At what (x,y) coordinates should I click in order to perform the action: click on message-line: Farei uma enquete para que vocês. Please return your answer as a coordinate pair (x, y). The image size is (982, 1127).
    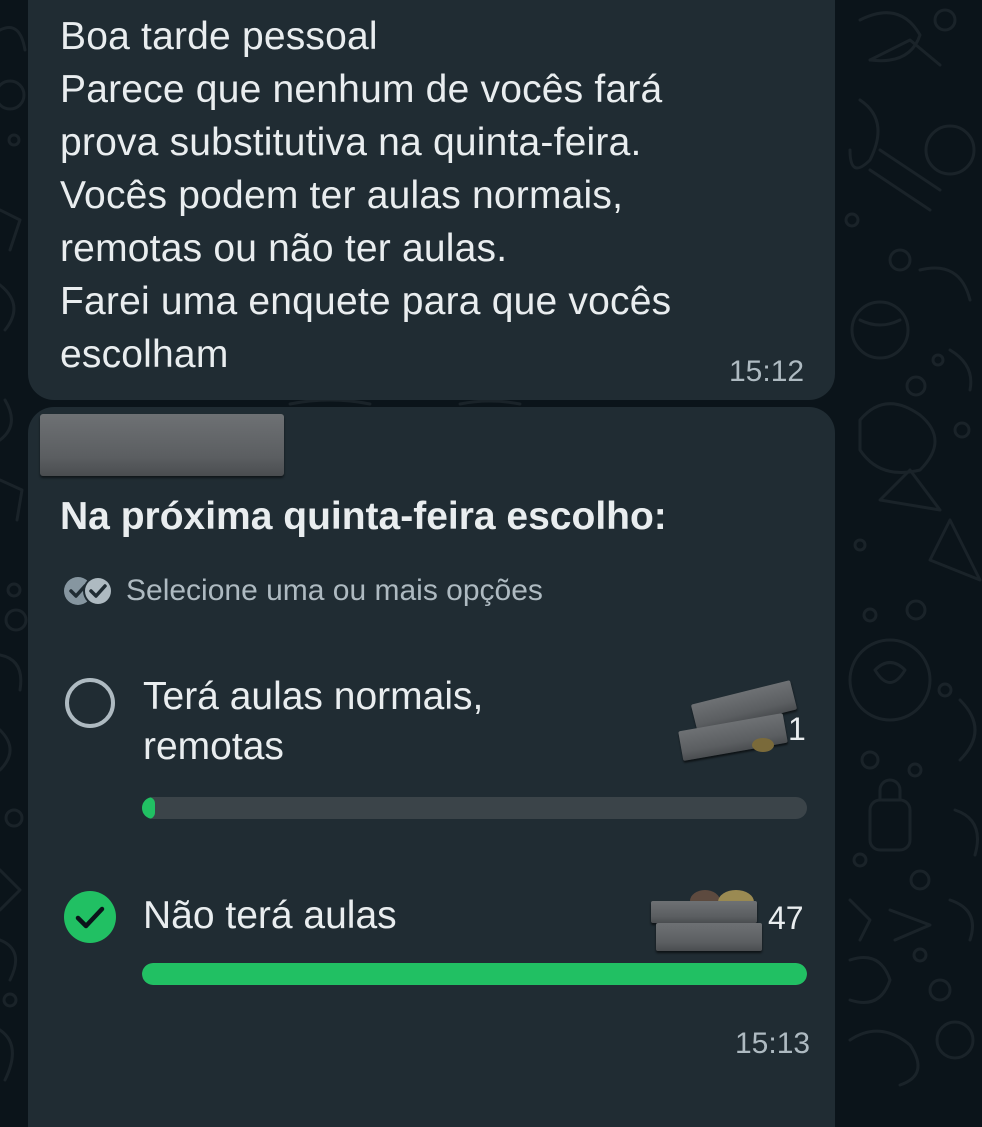
    Looking at the image, I should click on (366, 301).